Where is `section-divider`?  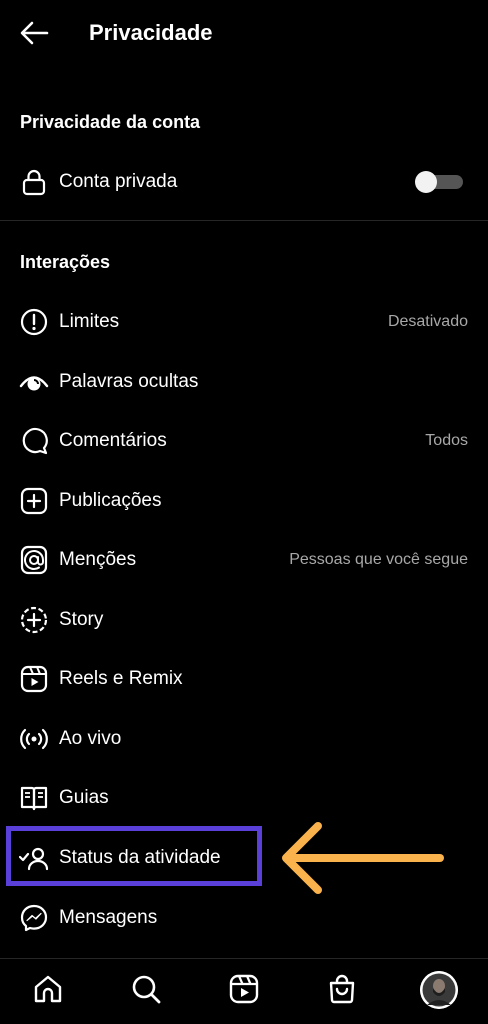
section-divider is located at coordinates (244, 220).